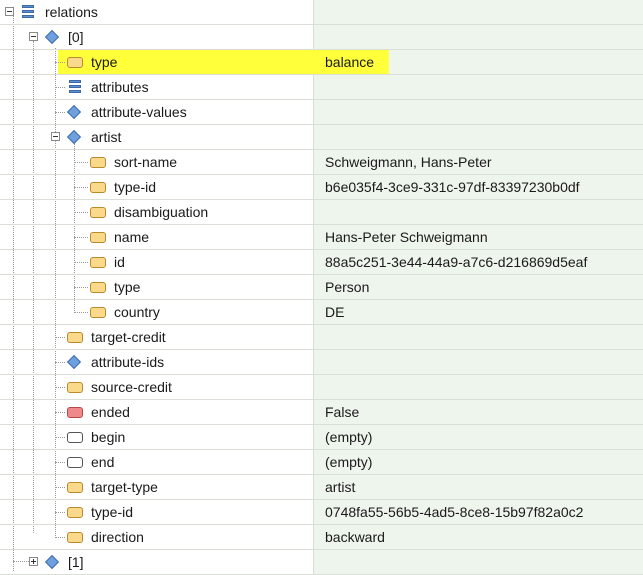  What do you see at coordinates (321, 237) in the screenshot?
I see `tree-row-name: name Hans-Peter Schweigmann` at bounding box center [321, 237].